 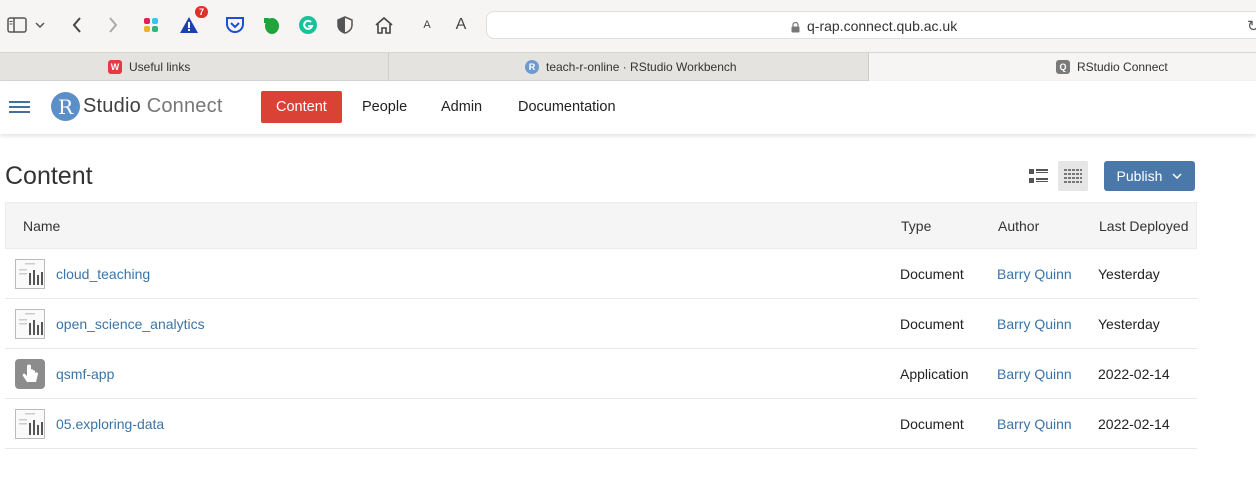 What do you see at coordinates (384, 25) in the screenshot?
I see `home-icon` at bounding box center [384, 25].